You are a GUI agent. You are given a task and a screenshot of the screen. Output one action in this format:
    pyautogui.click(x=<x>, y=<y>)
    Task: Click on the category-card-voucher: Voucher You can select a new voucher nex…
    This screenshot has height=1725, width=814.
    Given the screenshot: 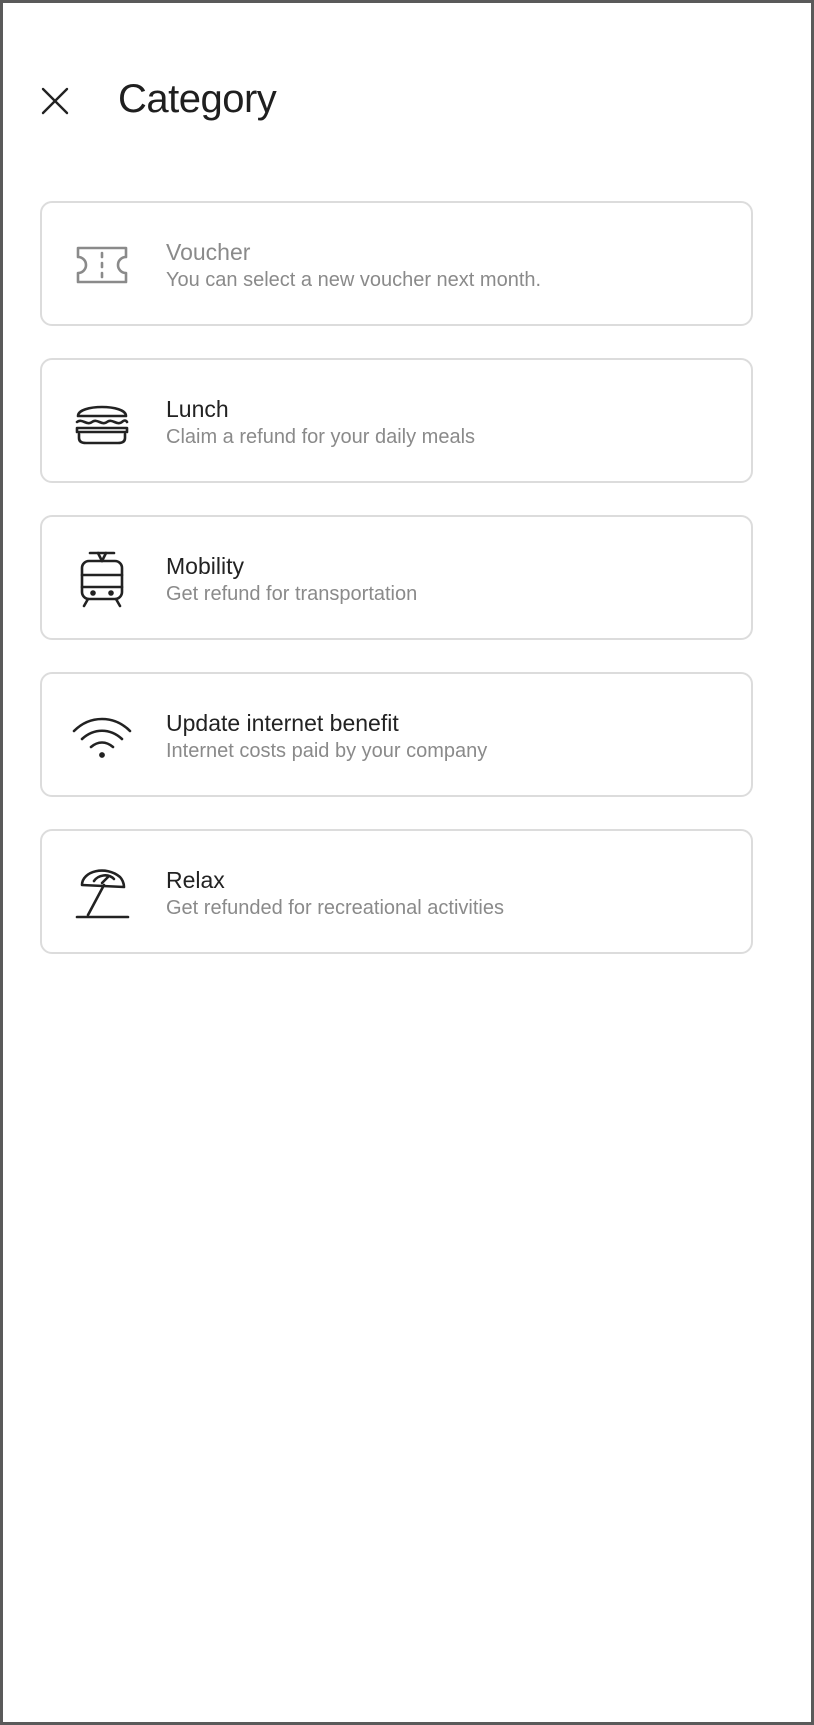 What is the action you would take?
    pyautogui.click(x=396, y=263)
    